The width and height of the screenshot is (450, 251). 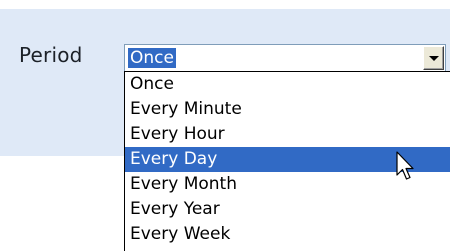 I want to click on option-every-minute: Every Minute, so click(x=287, y=109).